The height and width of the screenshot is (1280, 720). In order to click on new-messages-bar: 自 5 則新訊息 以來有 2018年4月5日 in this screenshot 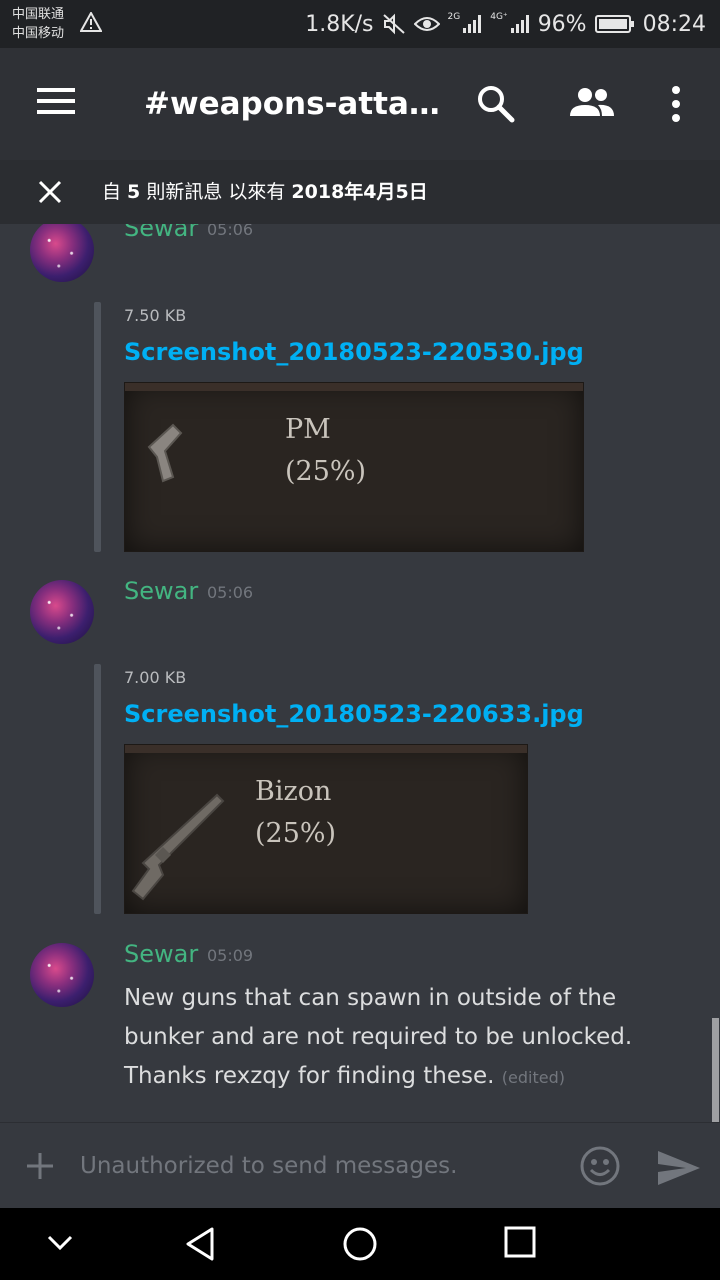, I will do `click(360, 192)`.